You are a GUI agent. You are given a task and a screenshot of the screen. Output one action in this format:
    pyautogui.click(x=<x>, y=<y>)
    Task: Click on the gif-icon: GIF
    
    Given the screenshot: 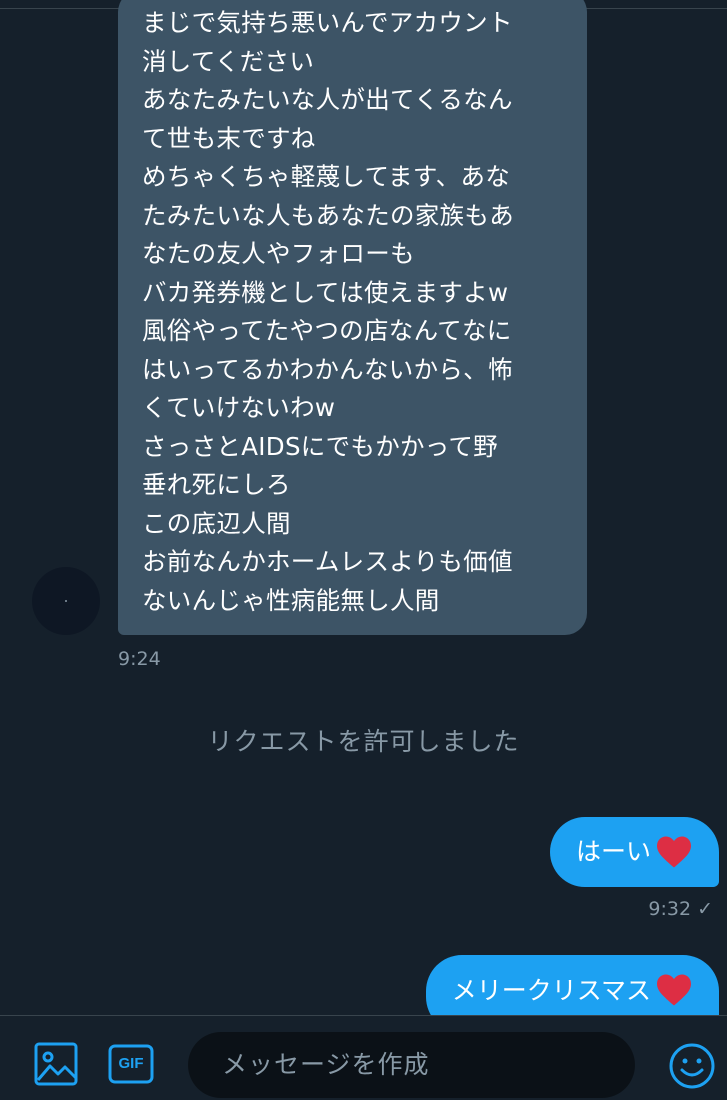 What is the action you would take?
    pyautogui.click(x=131, y=1064)
    